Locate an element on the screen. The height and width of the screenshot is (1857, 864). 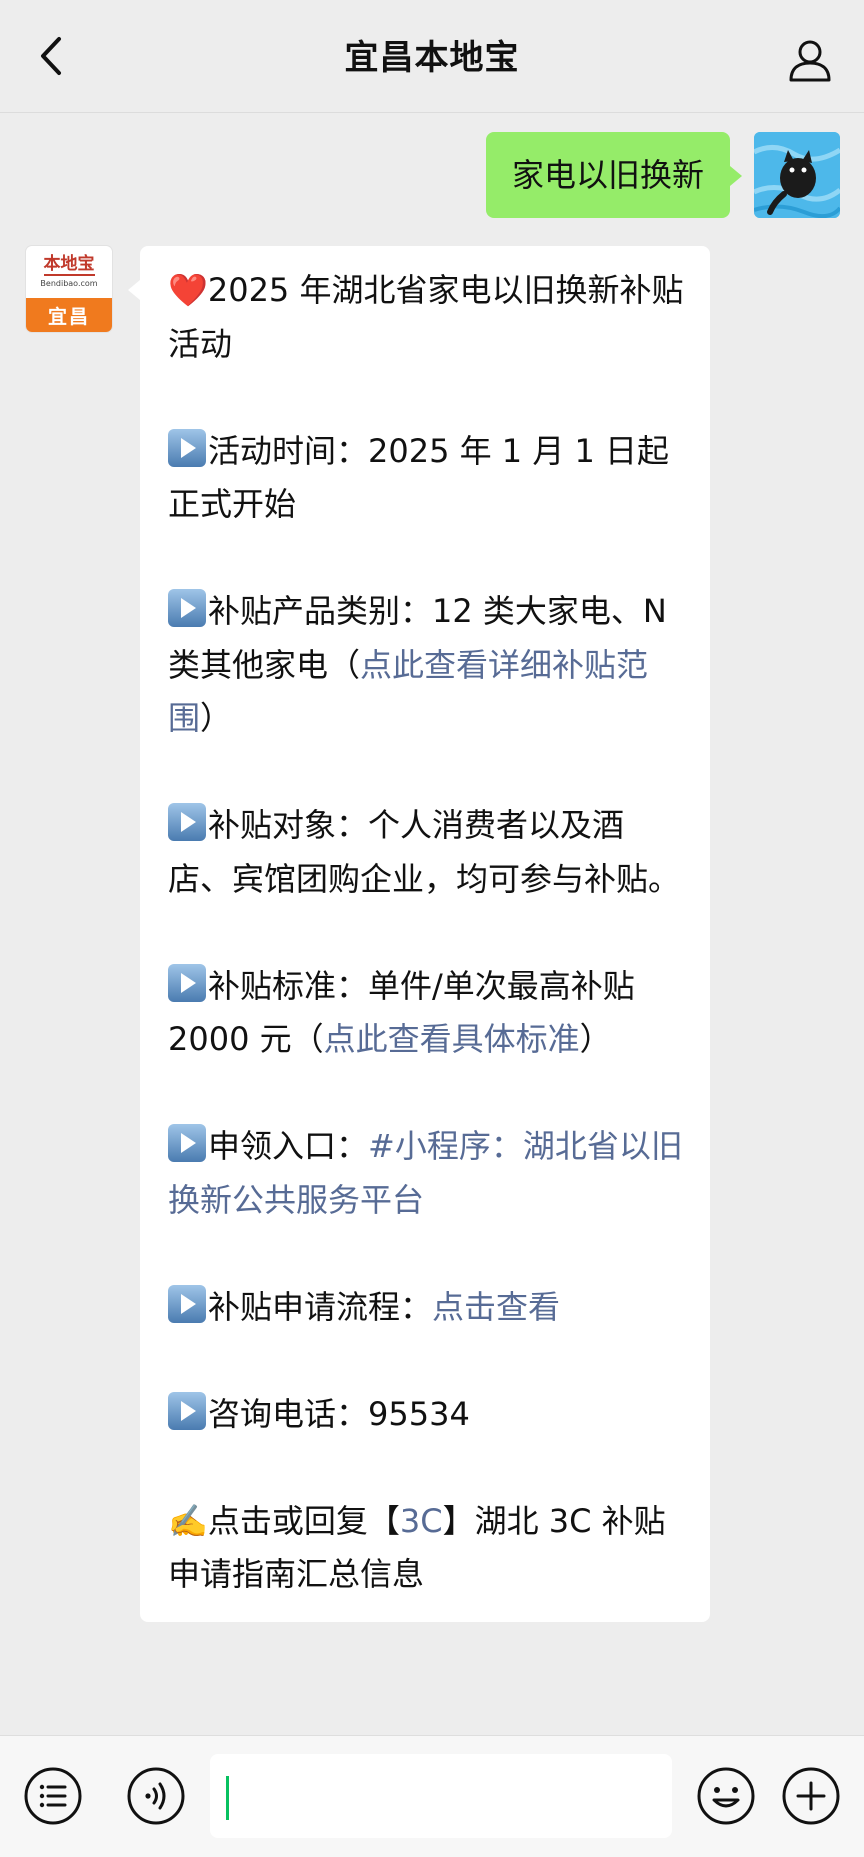
logo-brand-text: 本地宝 is located at coordinates (69, 265).